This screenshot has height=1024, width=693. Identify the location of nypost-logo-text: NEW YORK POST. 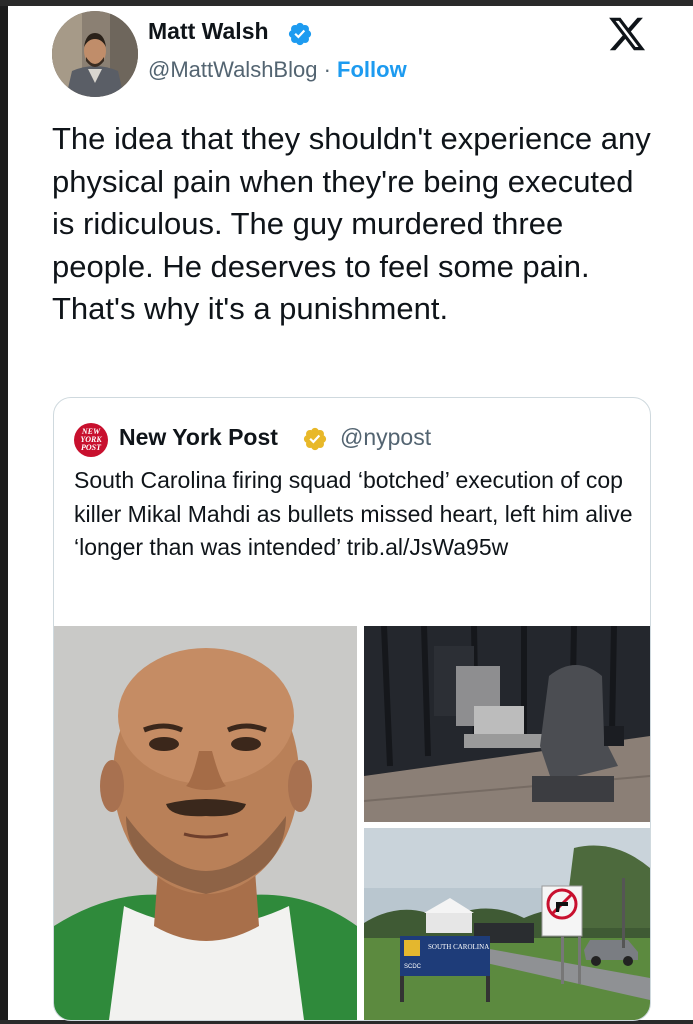
(91, 439).